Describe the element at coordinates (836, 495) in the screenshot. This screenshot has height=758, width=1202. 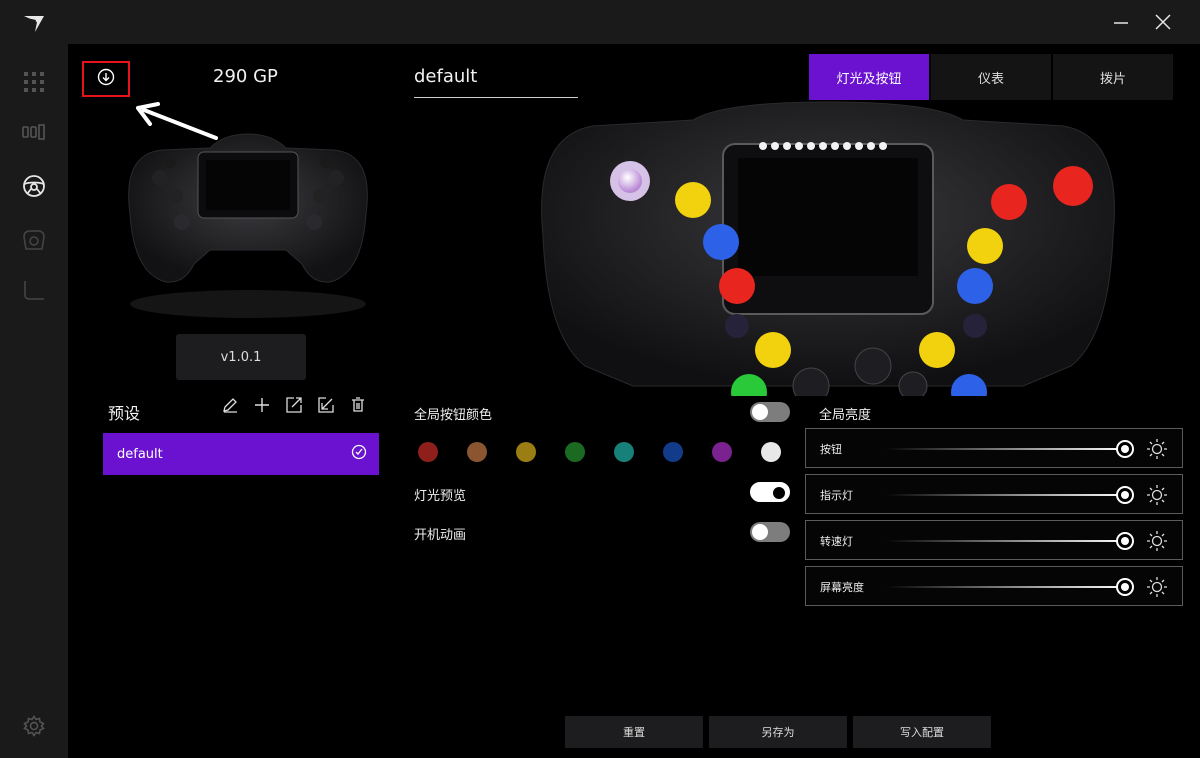
I see `slider-label: 指示灯` at that location.